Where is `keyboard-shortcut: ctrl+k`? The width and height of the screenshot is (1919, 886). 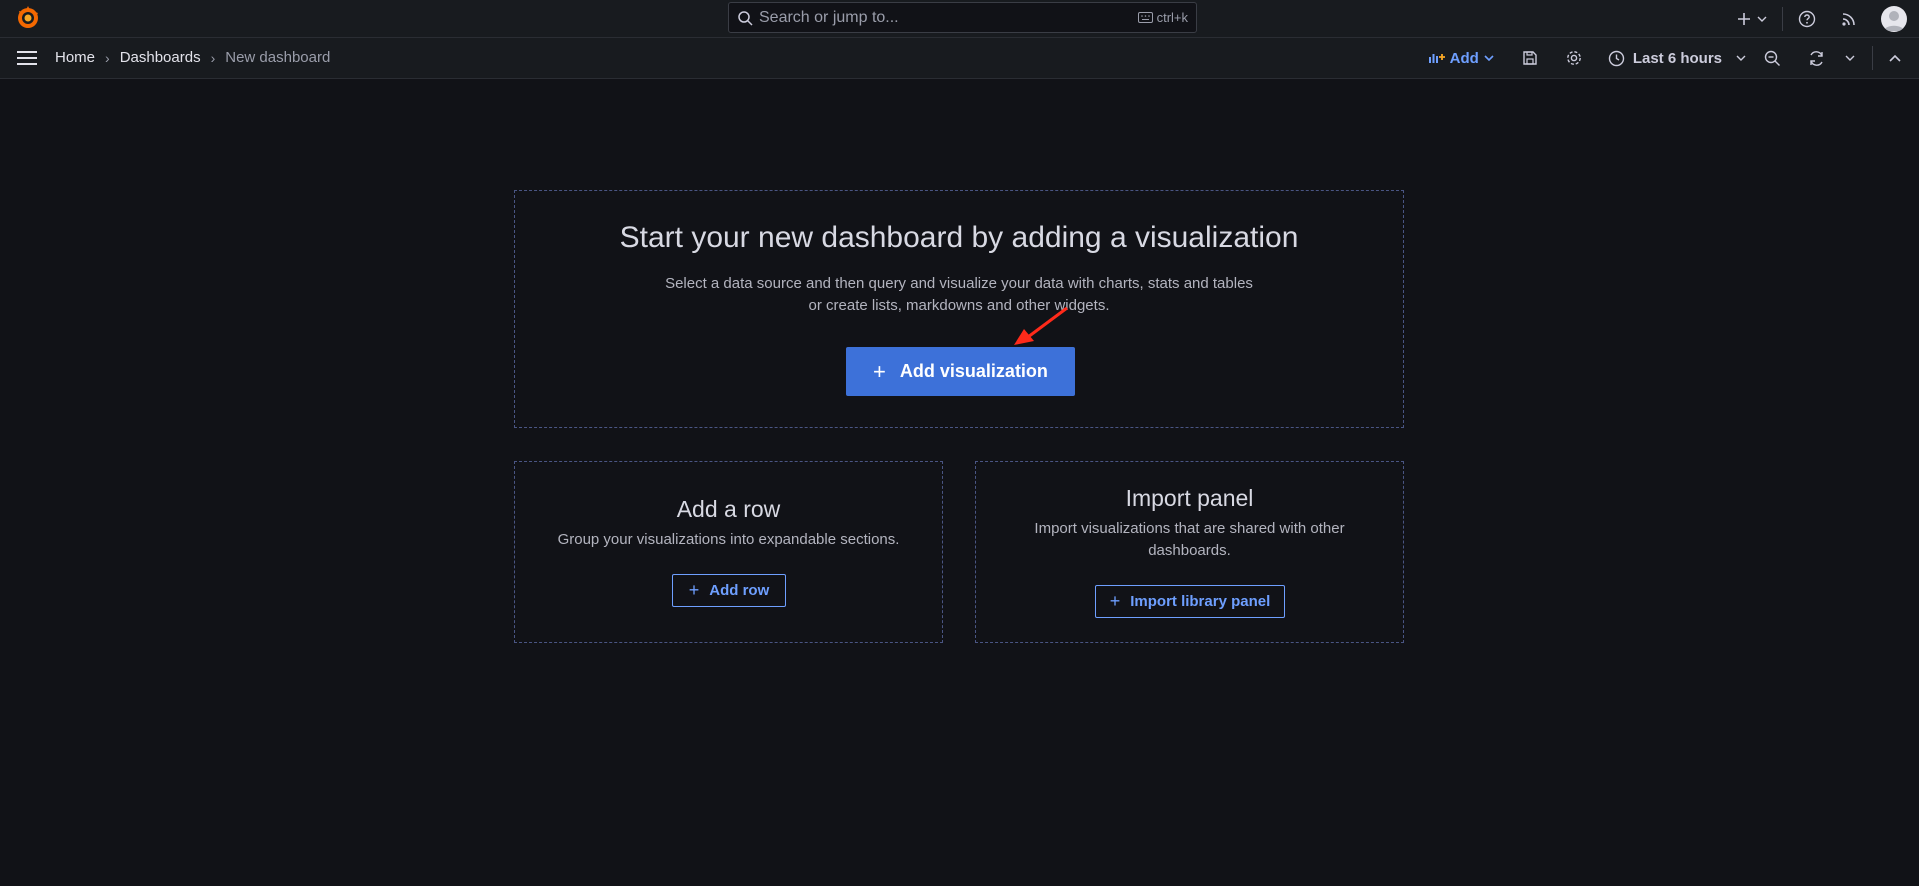 keyboard-shortcut: ctrl+k is located at coordinates (1162, 17).